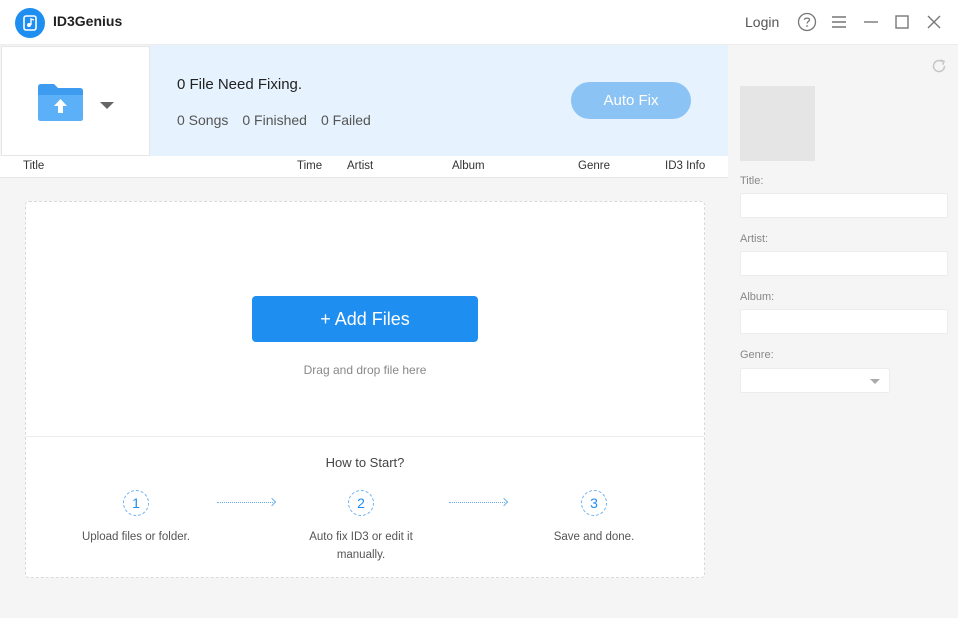 The width and height of the screenshot is (958, 618). What do you see at coordinates (468, 166) in the screenshot?
I see `column-album: Album` at bounding box center [468, 166].